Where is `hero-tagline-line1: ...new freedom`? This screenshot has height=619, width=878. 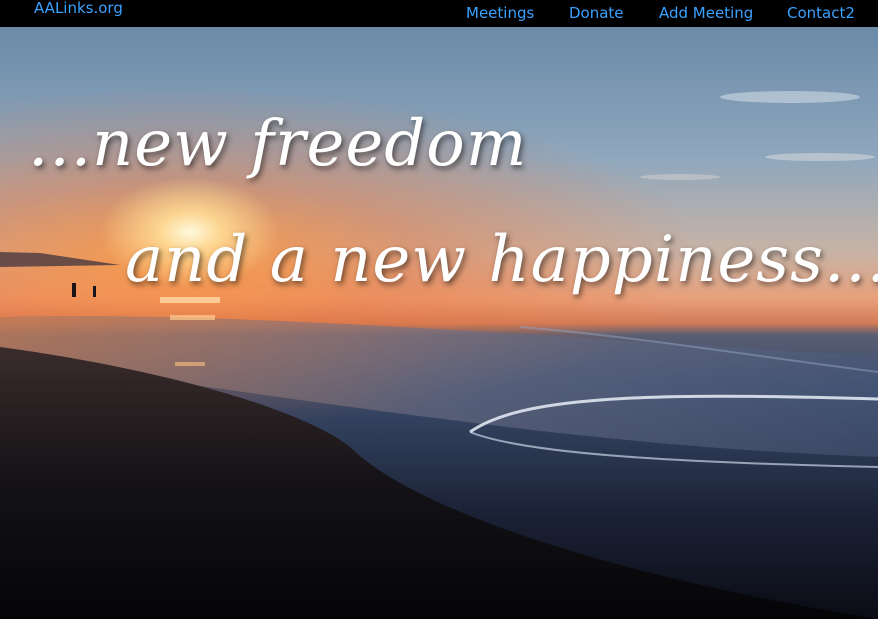
hero-tagline-line1: ...new freedom is located at coordinates (278, 144).